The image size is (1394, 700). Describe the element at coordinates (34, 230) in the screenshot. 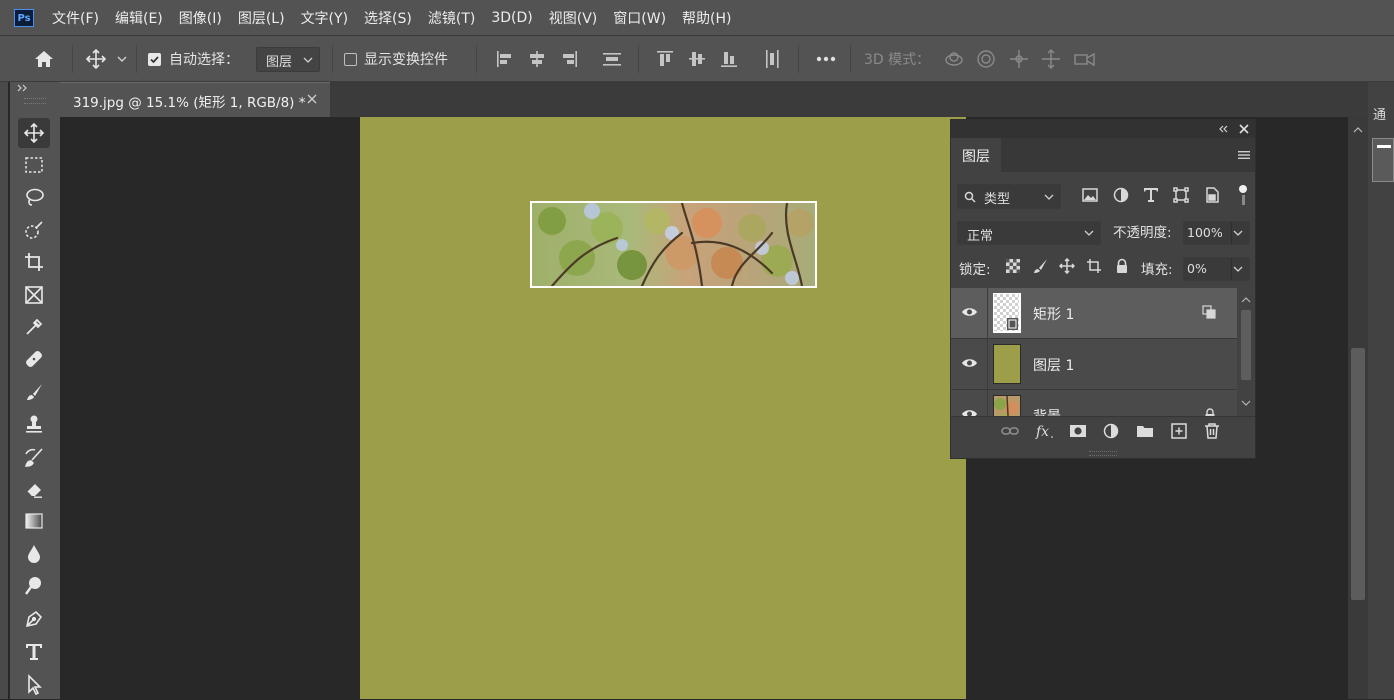

I see `quick-selection-tool` at that location.